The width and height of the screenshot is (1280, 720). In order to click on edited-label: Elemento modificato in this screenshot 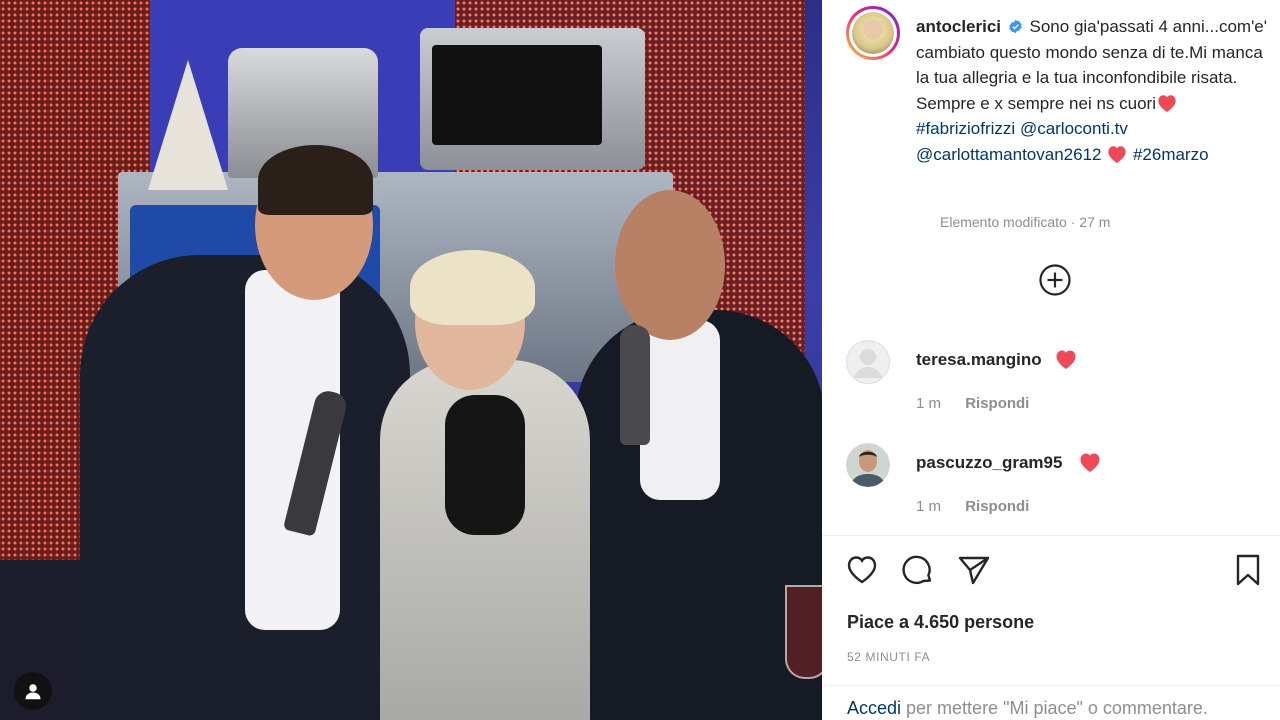, I will do `click(1003, 222)`.